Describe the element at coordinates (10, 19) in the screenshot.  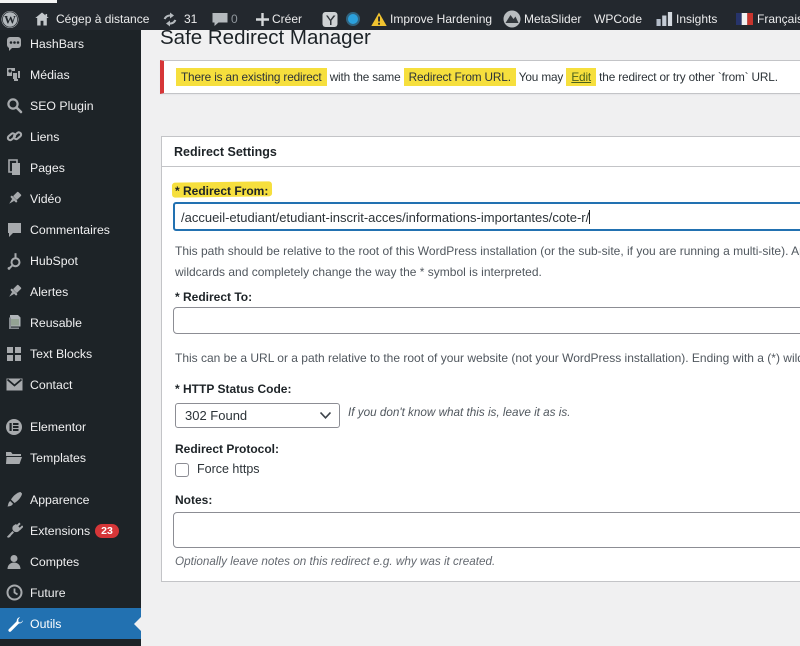
I see `svg-text: W` at that location.